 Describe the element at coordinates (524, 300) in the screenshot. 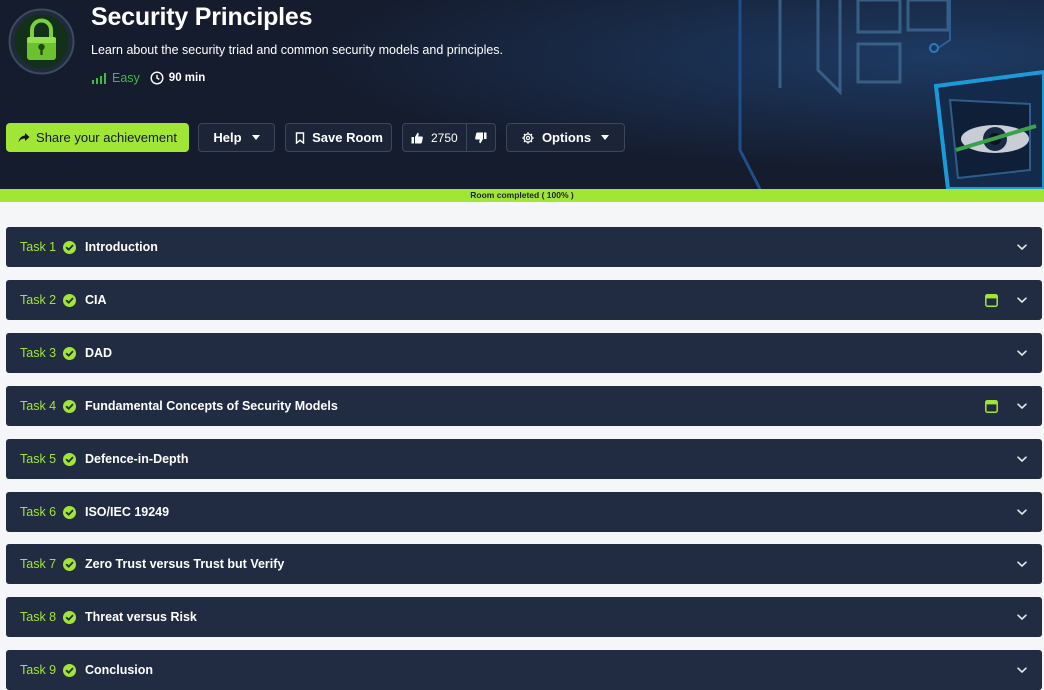

I see `task-row: Task 2 CIA` at that location.